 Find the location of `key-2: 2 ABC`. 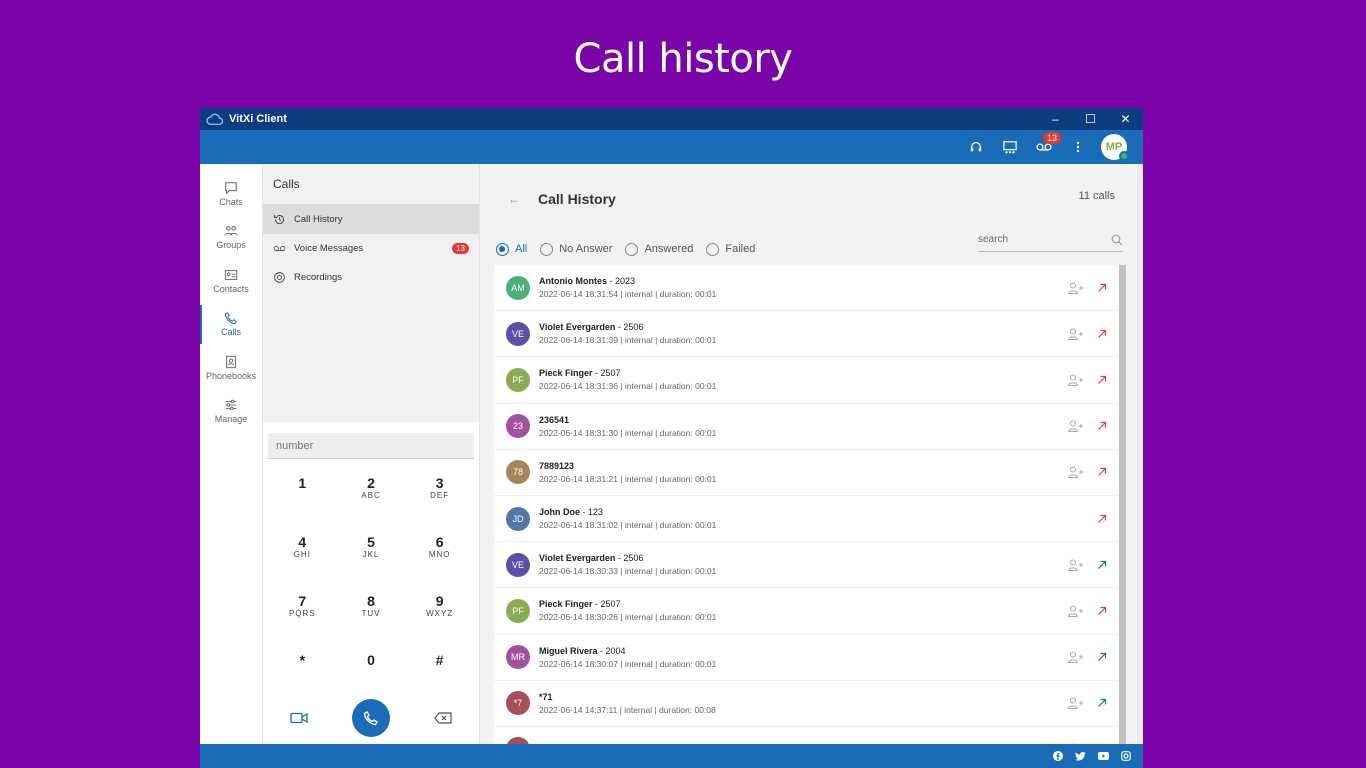

key-2: 2 ABC is located at coordinates (371, 499).